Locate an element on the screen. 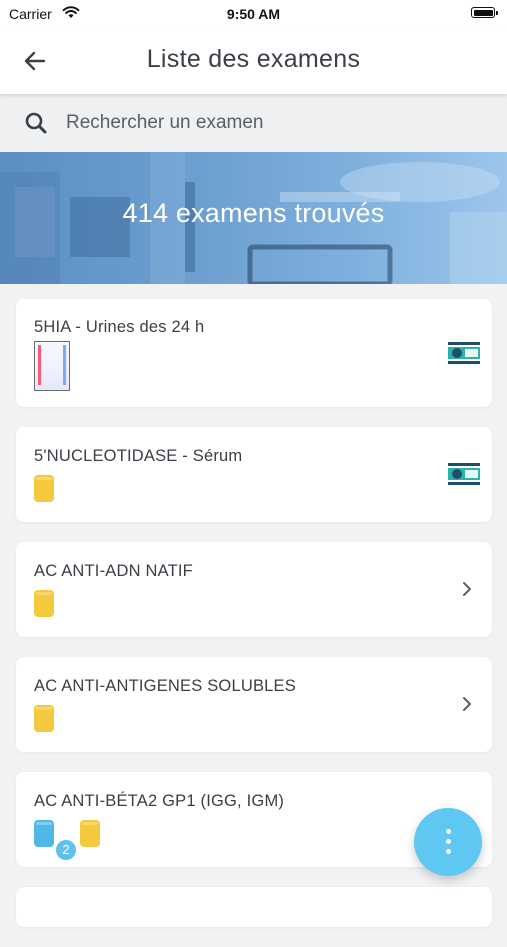 The image size is (507, 947). status-time: 9:50 AM is located at coordinates (253, 14).